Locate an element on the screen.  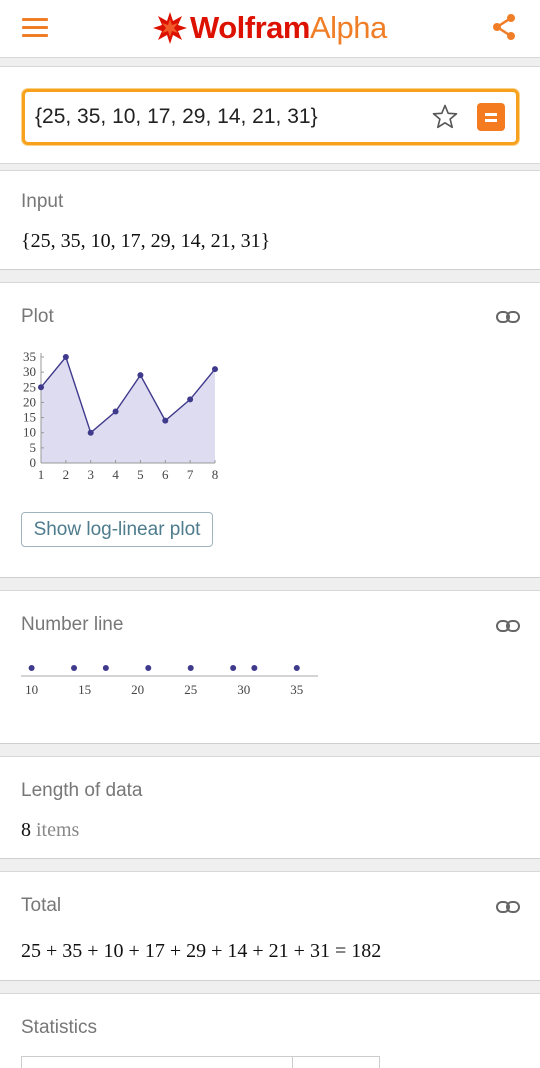
logo-wolfram-text: Wolfram is located at coordinates (250, 27).